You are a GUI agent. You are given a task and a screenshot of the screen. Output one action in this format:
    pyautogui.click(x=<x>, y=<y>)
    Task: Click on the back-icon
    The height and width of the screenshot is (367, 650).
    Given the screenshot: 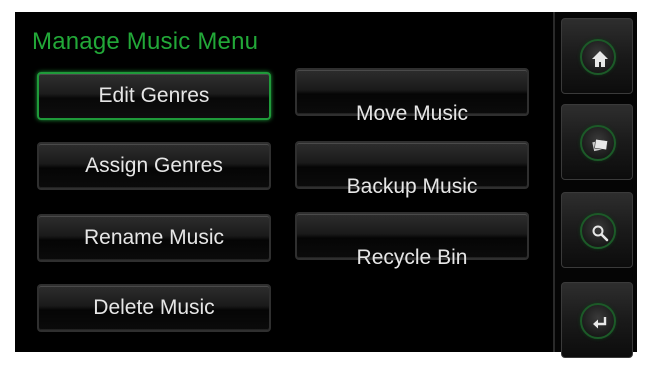 What is the action you would take?
    pyautogui.click(x=598, y=321)
    